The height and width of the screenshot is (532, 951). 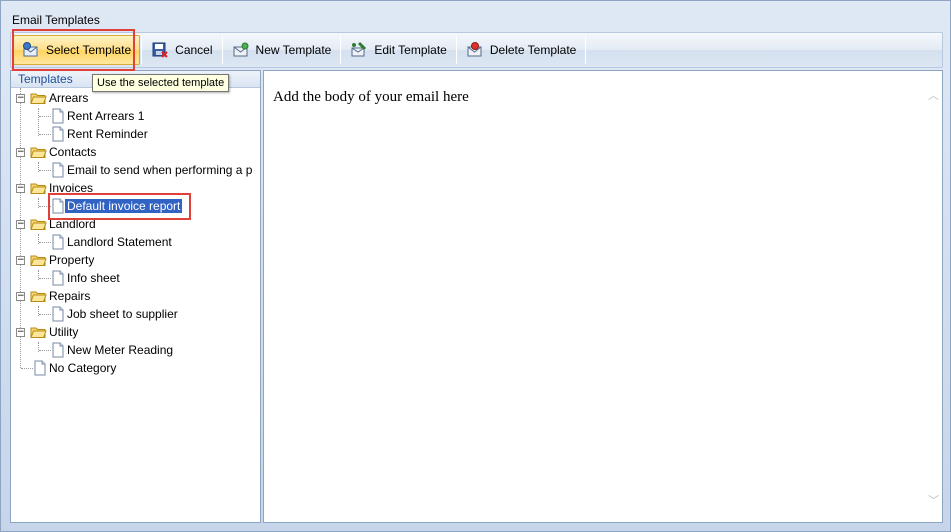 What do you see at coordinates (64, 332) in the screenshot?
I see `tree-label: Utility` at bounding box center [64, 332].